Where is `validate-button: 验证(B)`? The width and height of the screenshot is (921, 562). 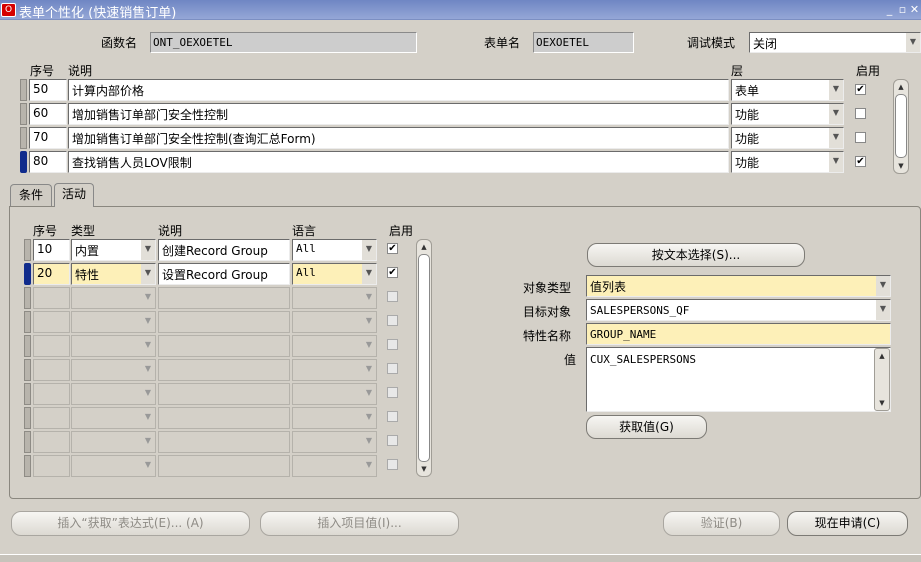 validate-button: 验证(B) is located at coordinates (721, 523).